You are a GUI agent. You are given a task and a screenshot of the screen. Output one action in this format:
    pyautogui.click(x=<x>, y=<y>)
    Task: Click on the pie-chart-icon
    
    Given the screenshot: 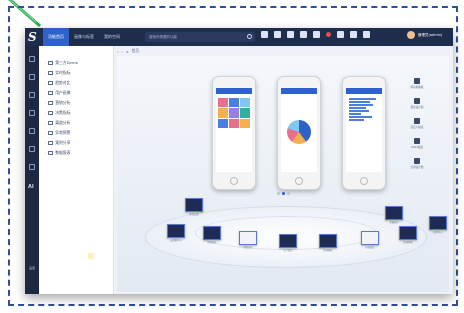 What is the action you would take?
    pyautogui.click(x=299, y=132)
    